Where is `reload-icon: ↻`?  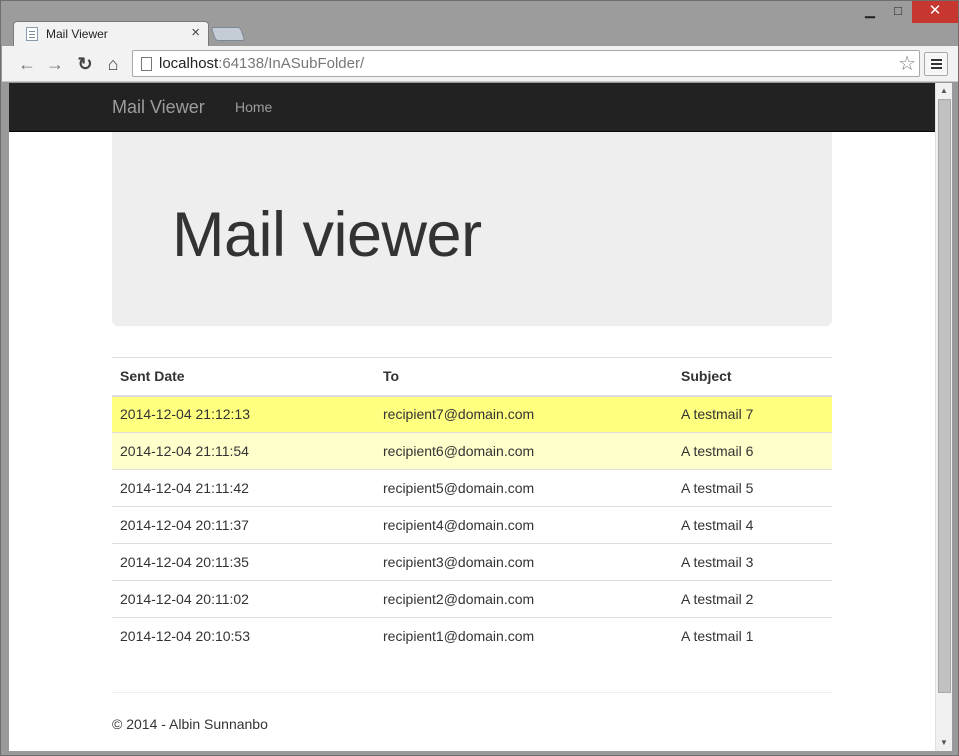
reload-icon: ↻ is located at coordinates (85, 64).